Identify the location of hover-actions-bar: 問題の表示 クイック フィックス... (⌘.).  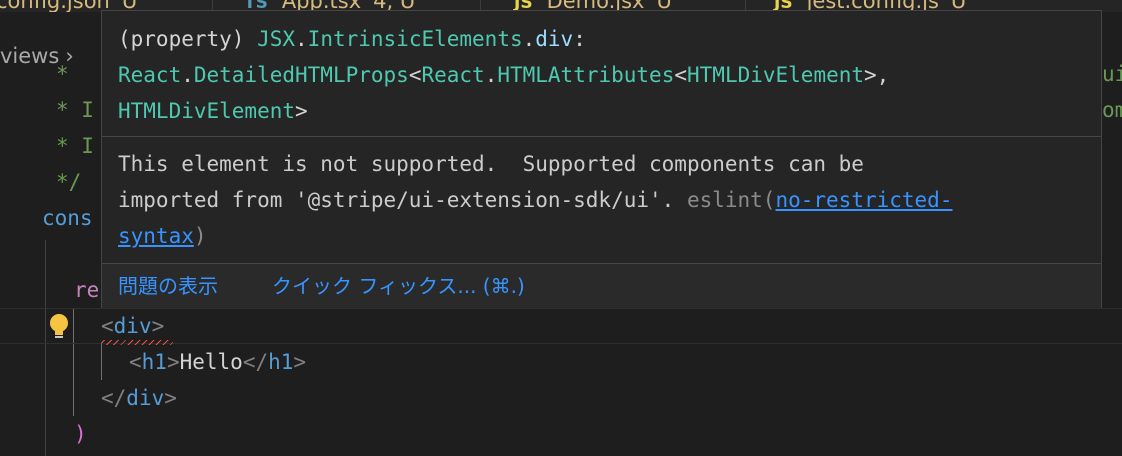
(601, 286).